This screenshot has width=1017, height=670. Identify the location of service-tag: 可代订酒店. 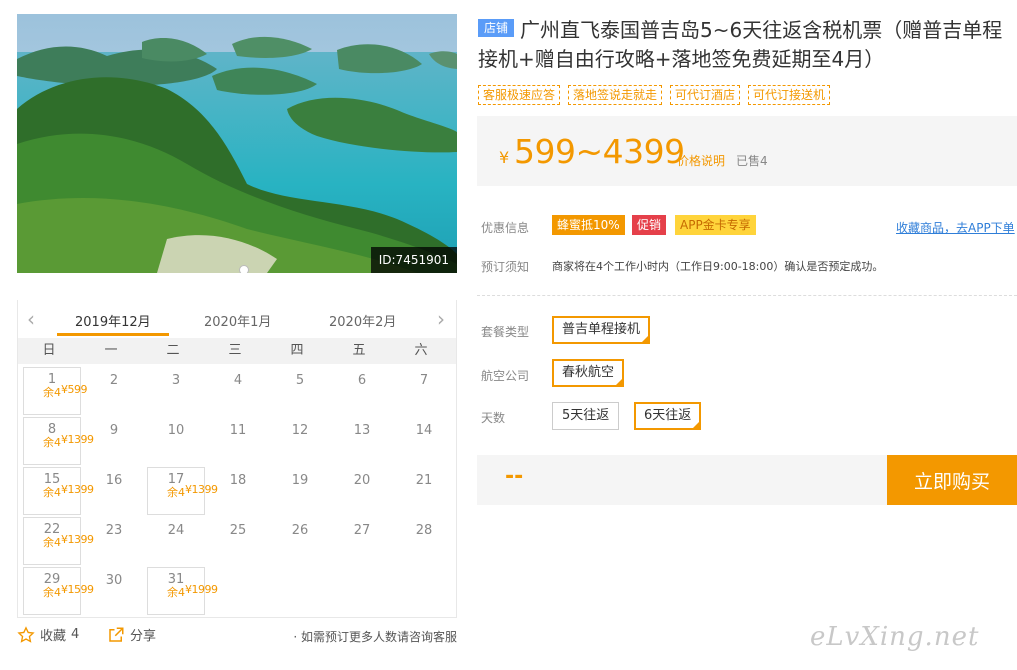
(705, 95).